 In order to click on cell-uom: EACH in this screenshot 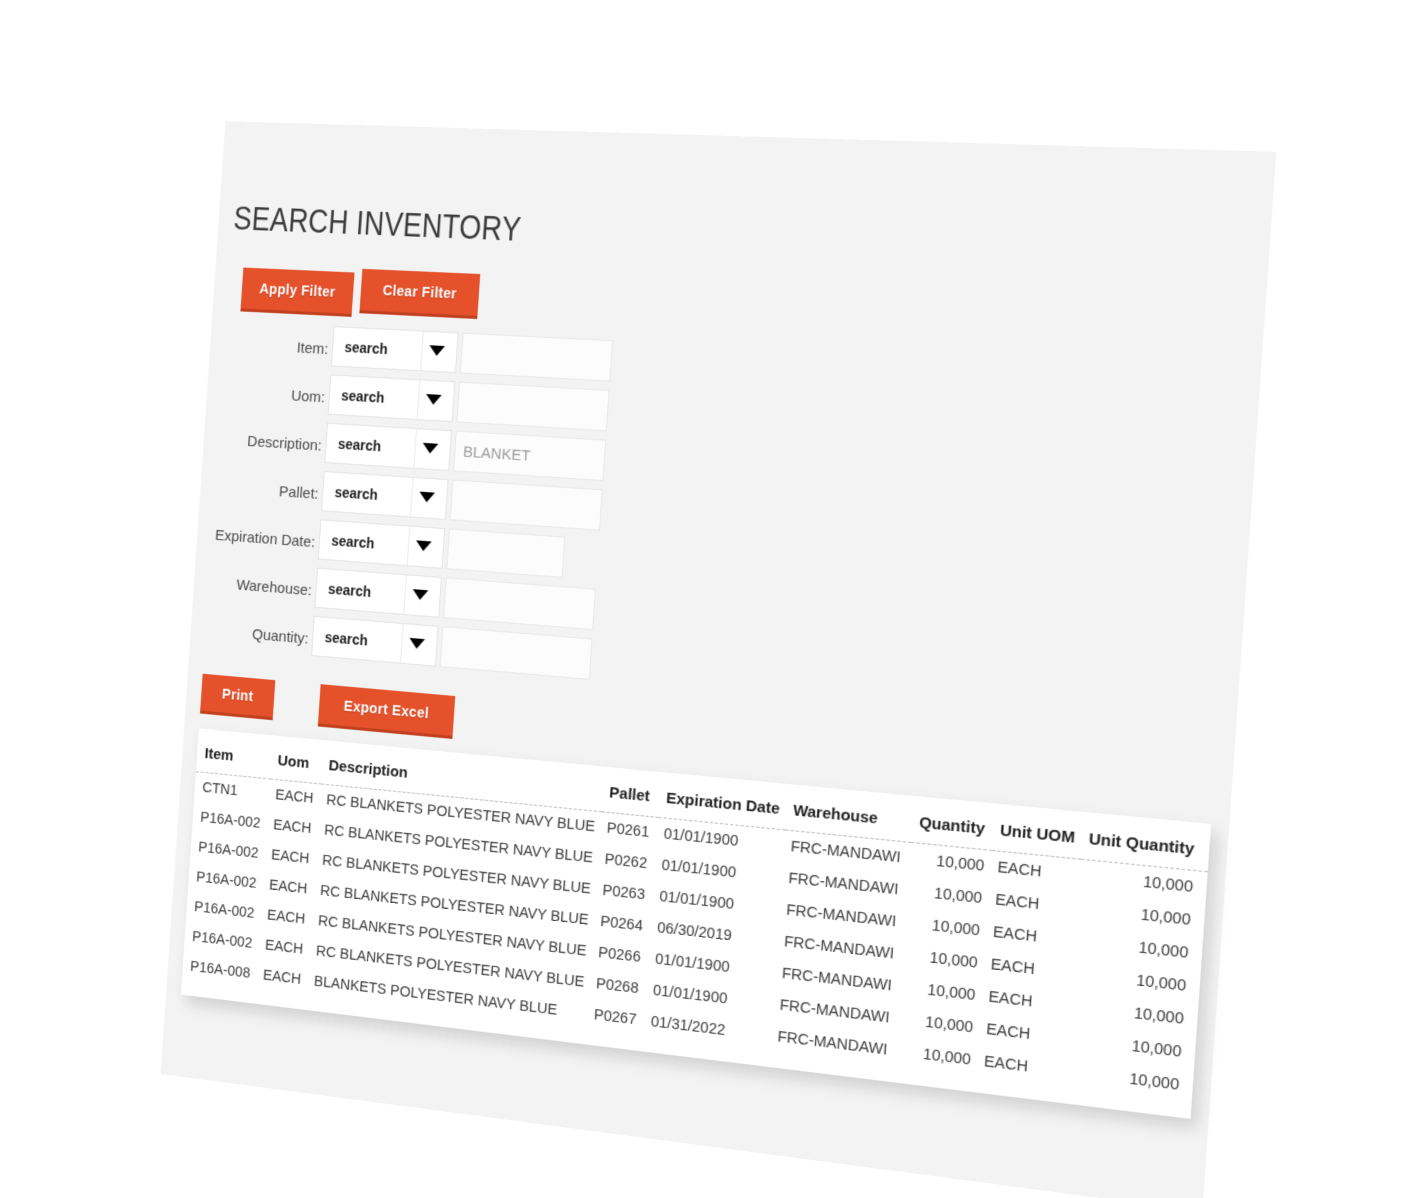, I will do `click(282, 978)`.